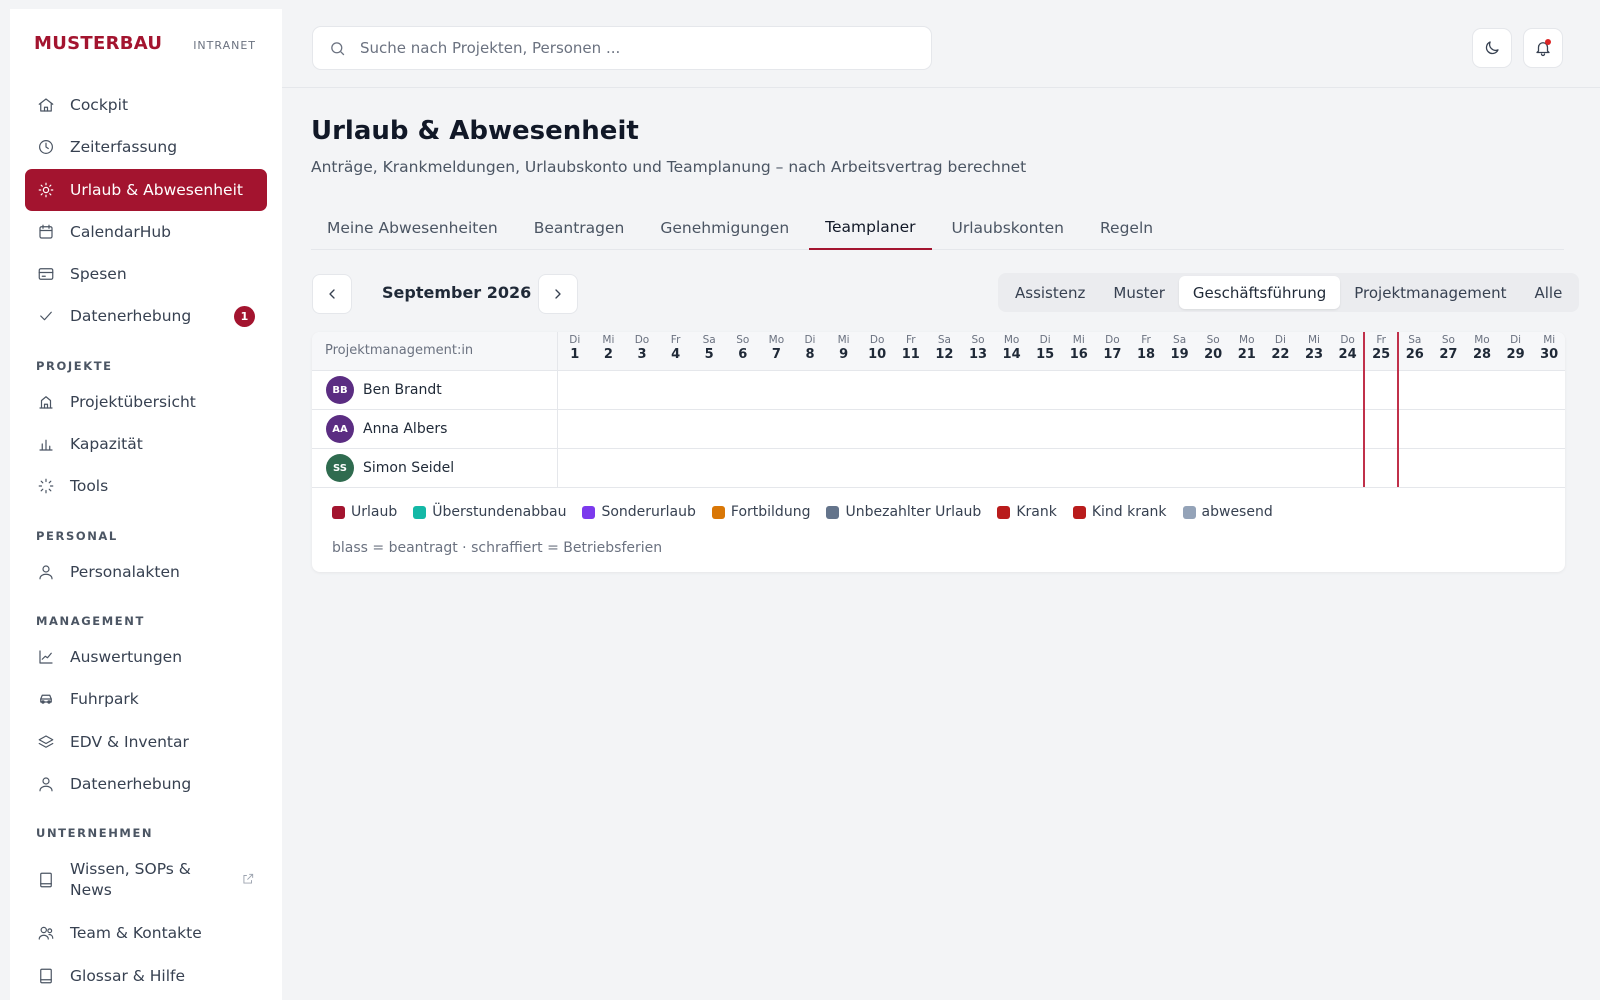  Describe the element at coordinates (399, 350) in the screenshot. I see `name-column-header: Projektmanagement:in` at that location.